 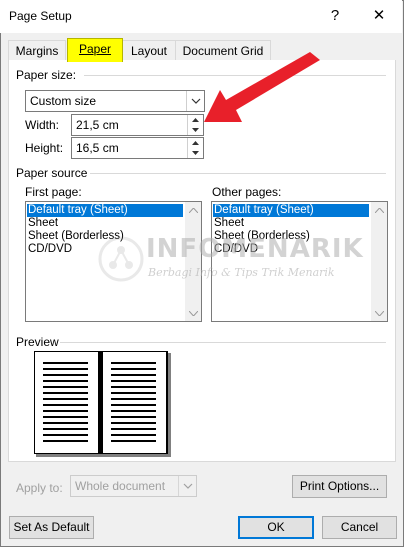 What do you see at coordinates (97, 148) in the screenshot?
I see `height-value: 16,5 cm` at bounding box center [97, 148].